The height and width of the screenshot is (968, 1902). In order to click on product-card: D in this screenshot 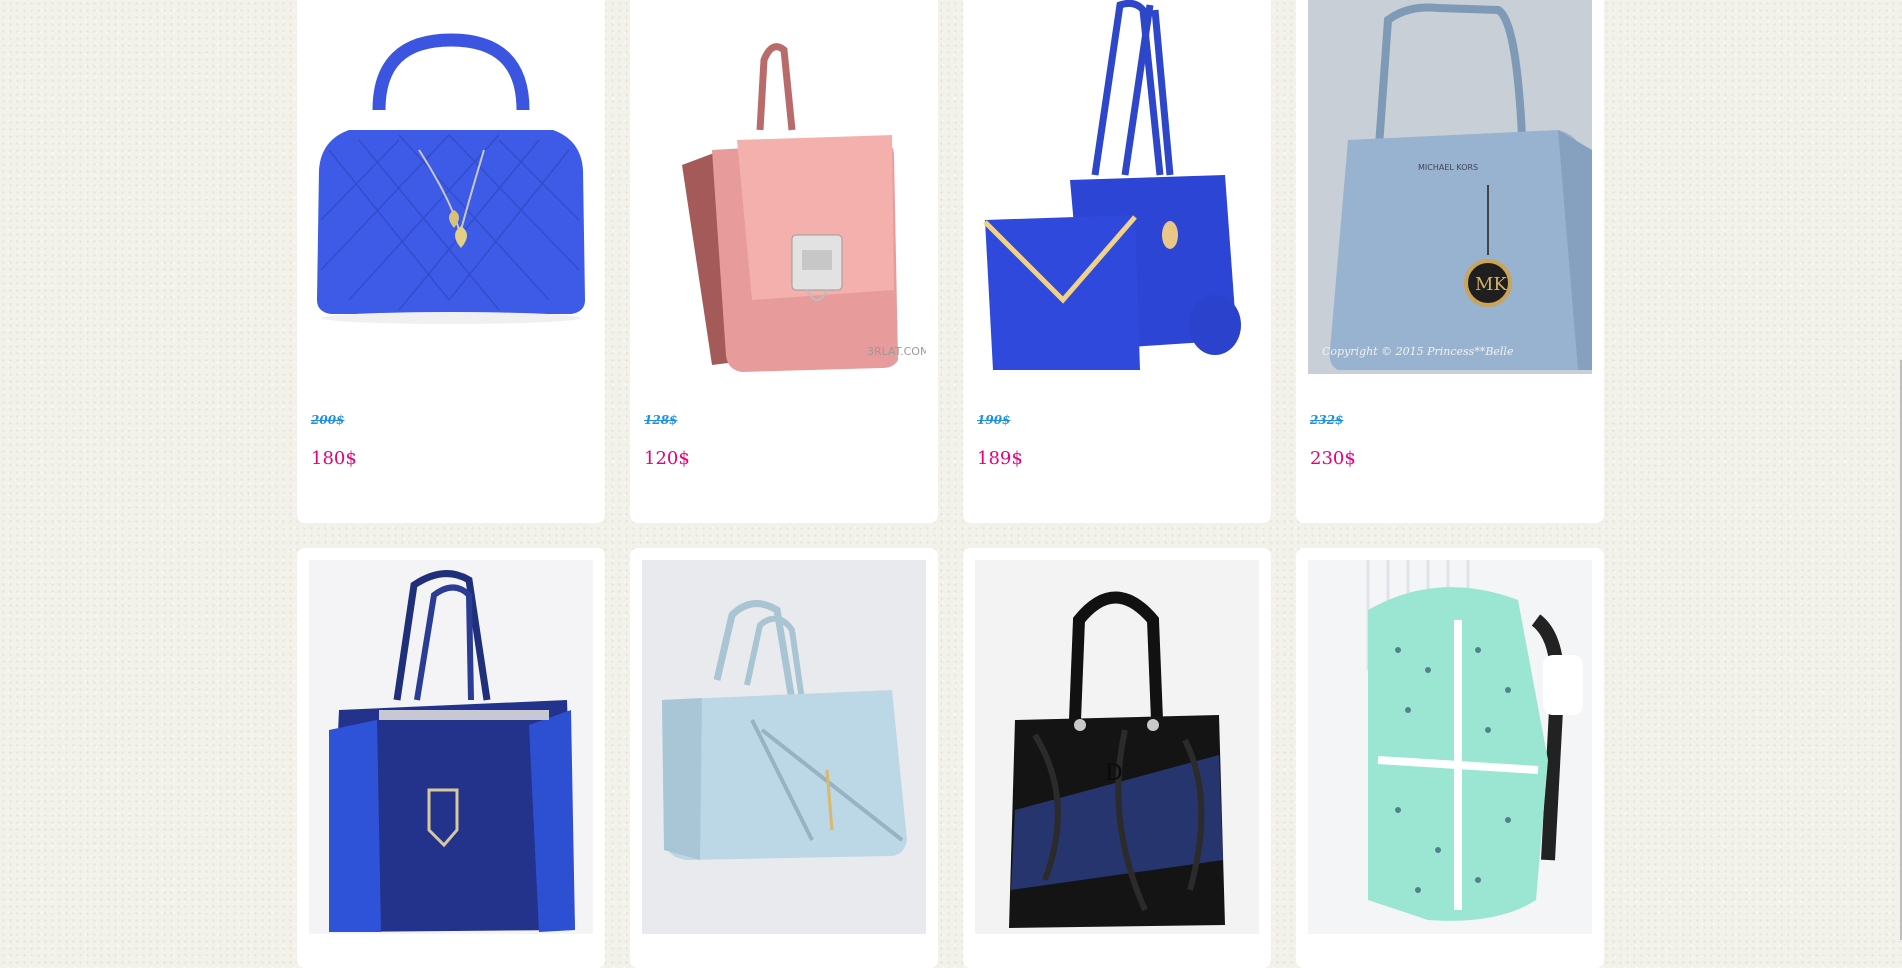, I will do `click(1117, 758)`.